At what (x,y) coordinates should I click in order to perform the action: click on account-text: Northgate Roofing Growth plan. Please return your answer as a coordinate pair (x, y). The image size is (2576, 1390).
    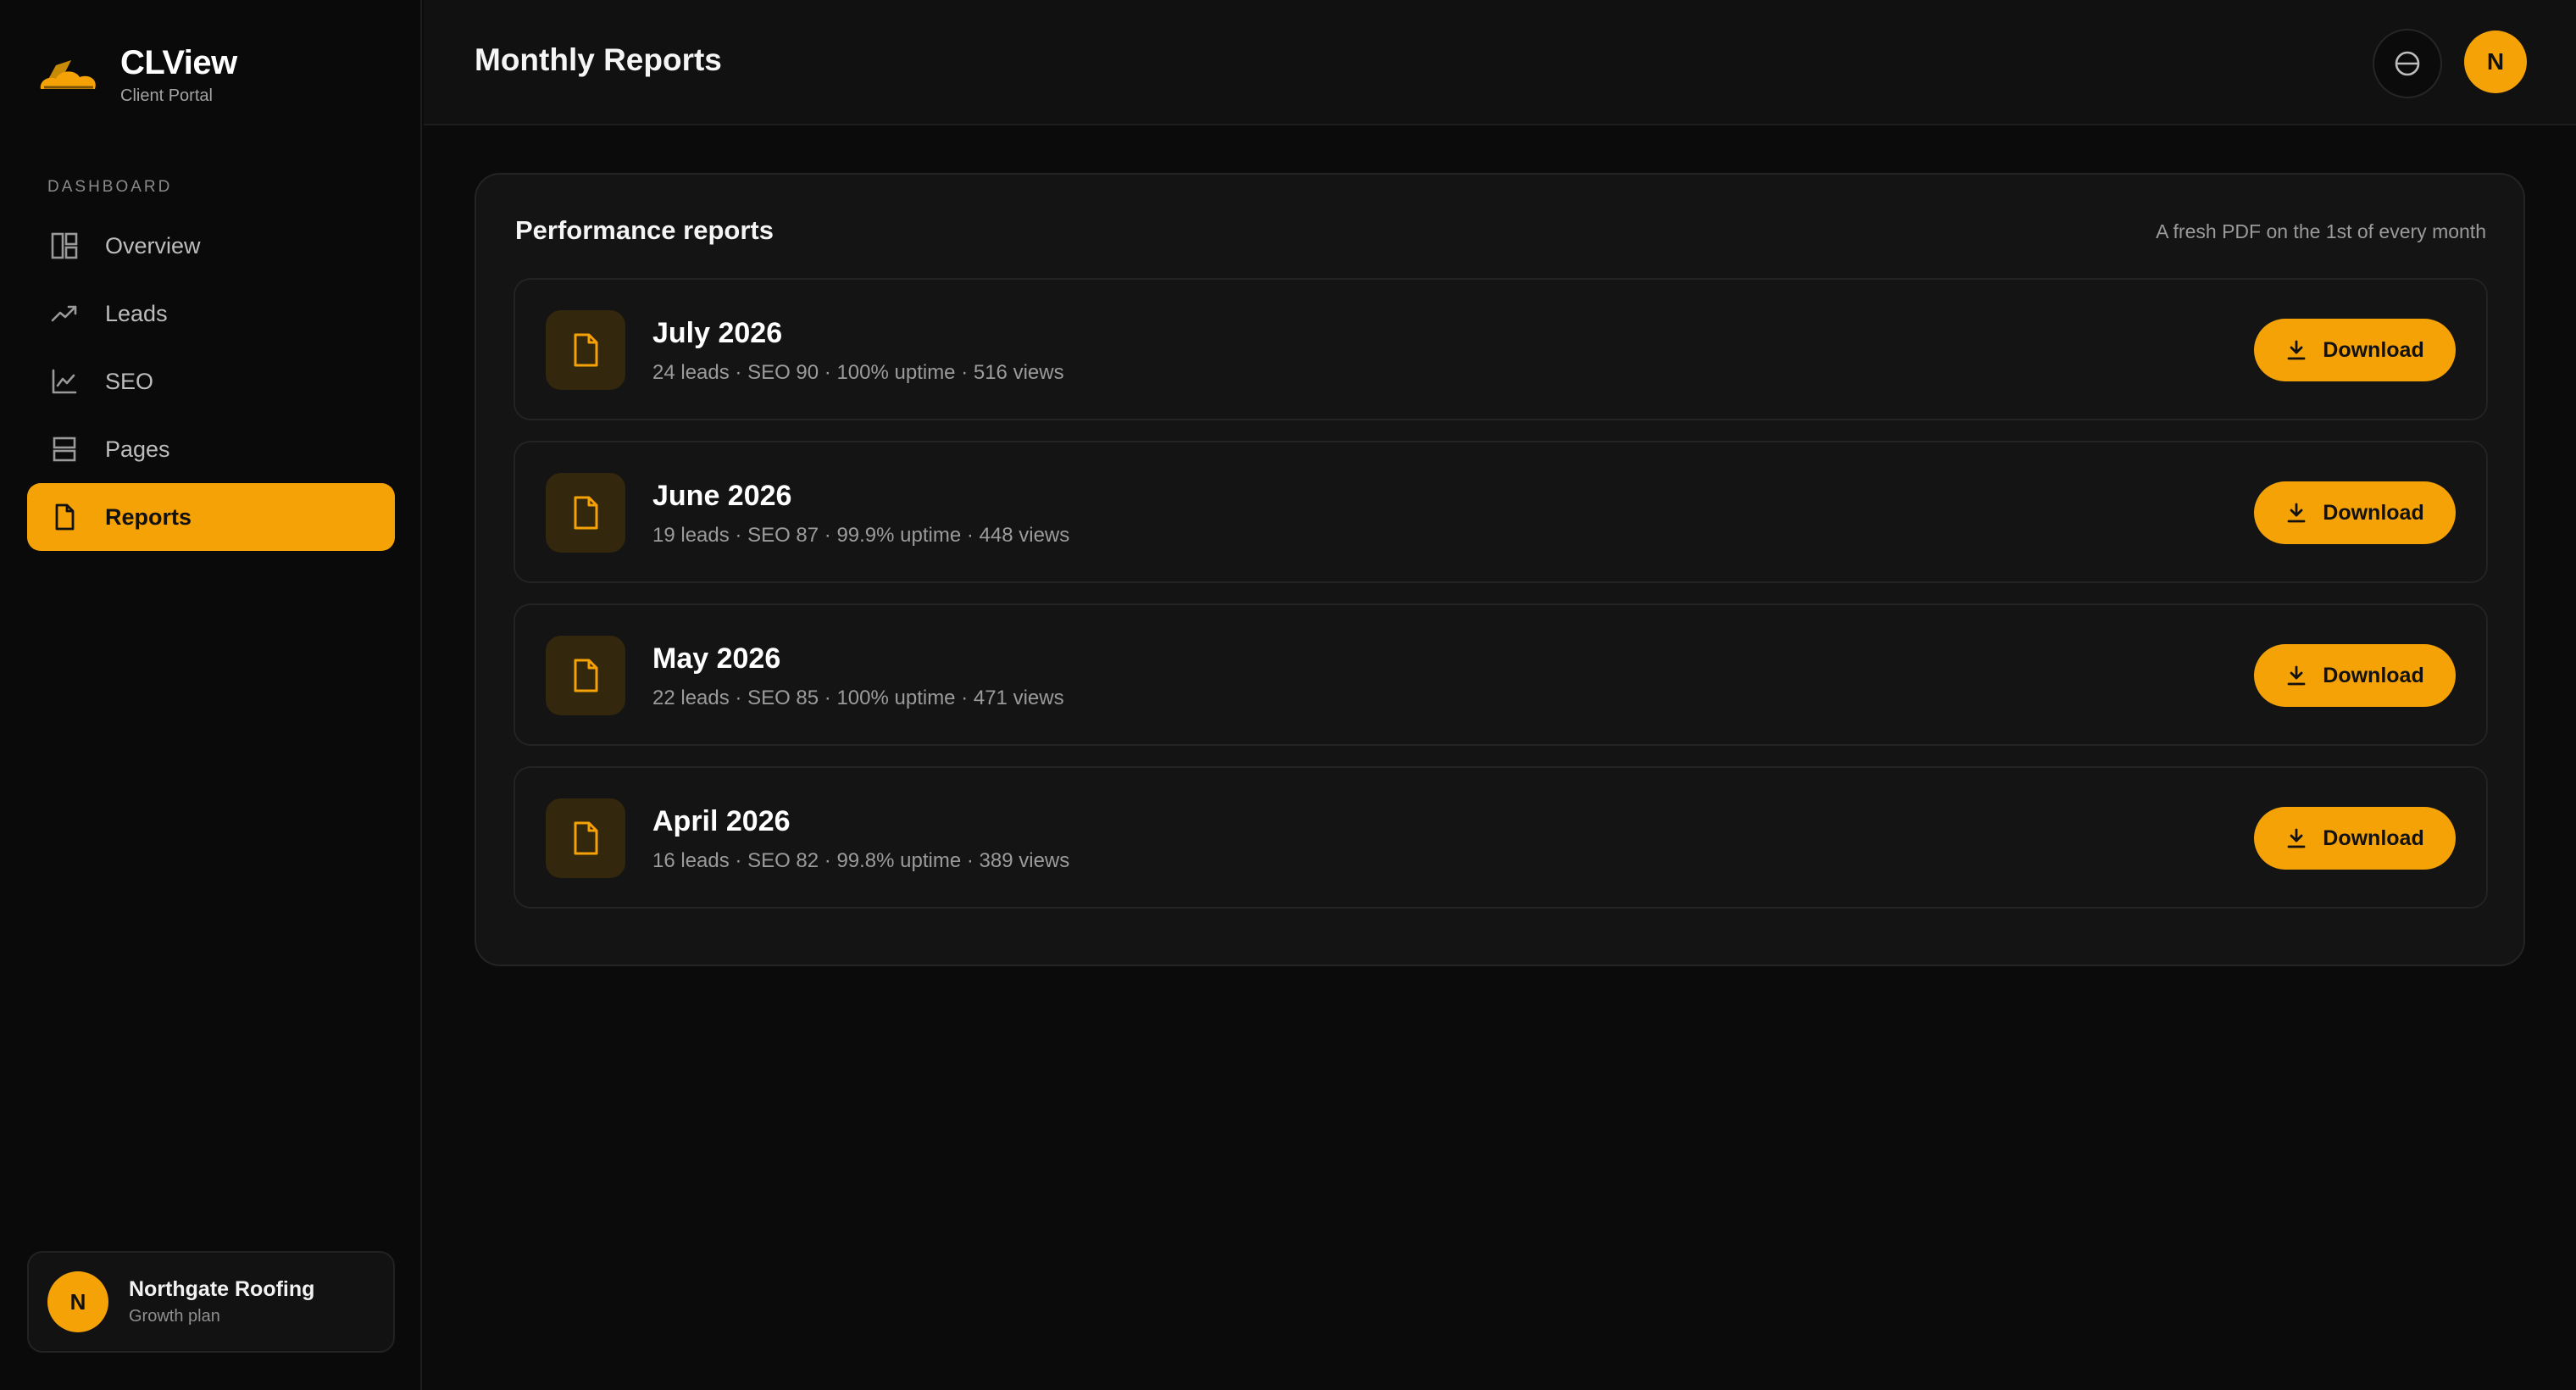
    Looking at the image, I should click on (221, 1301).